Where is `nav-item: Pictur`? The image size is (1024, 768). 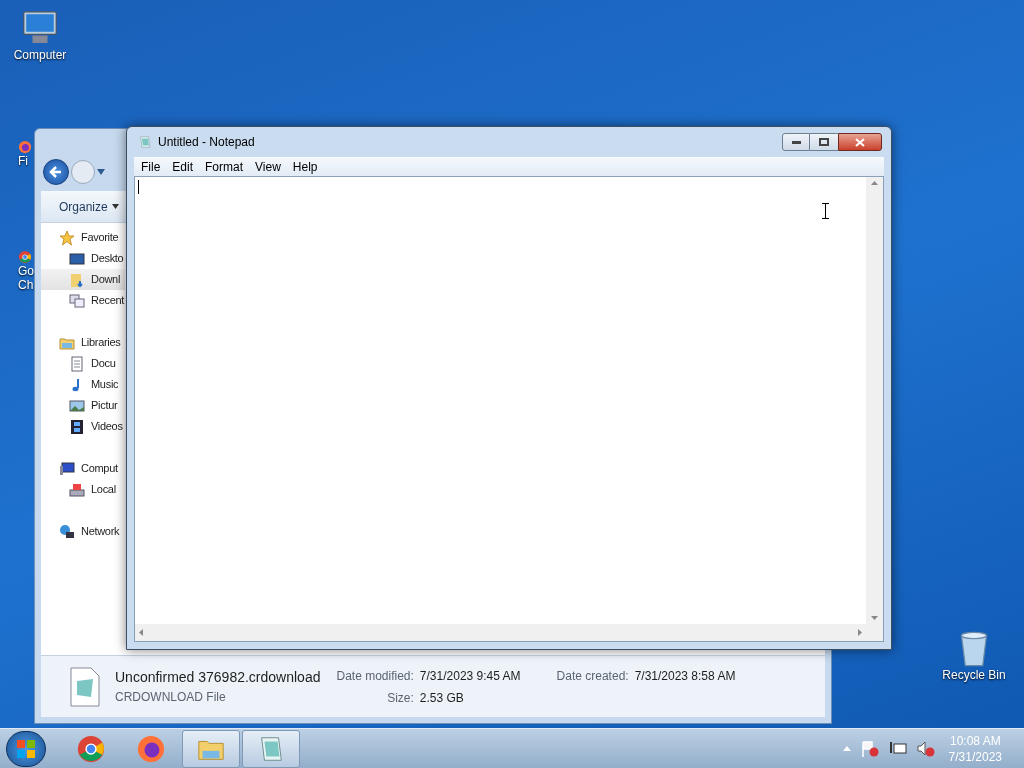 nav-item: Pictur is located at coordinates (83, 405).